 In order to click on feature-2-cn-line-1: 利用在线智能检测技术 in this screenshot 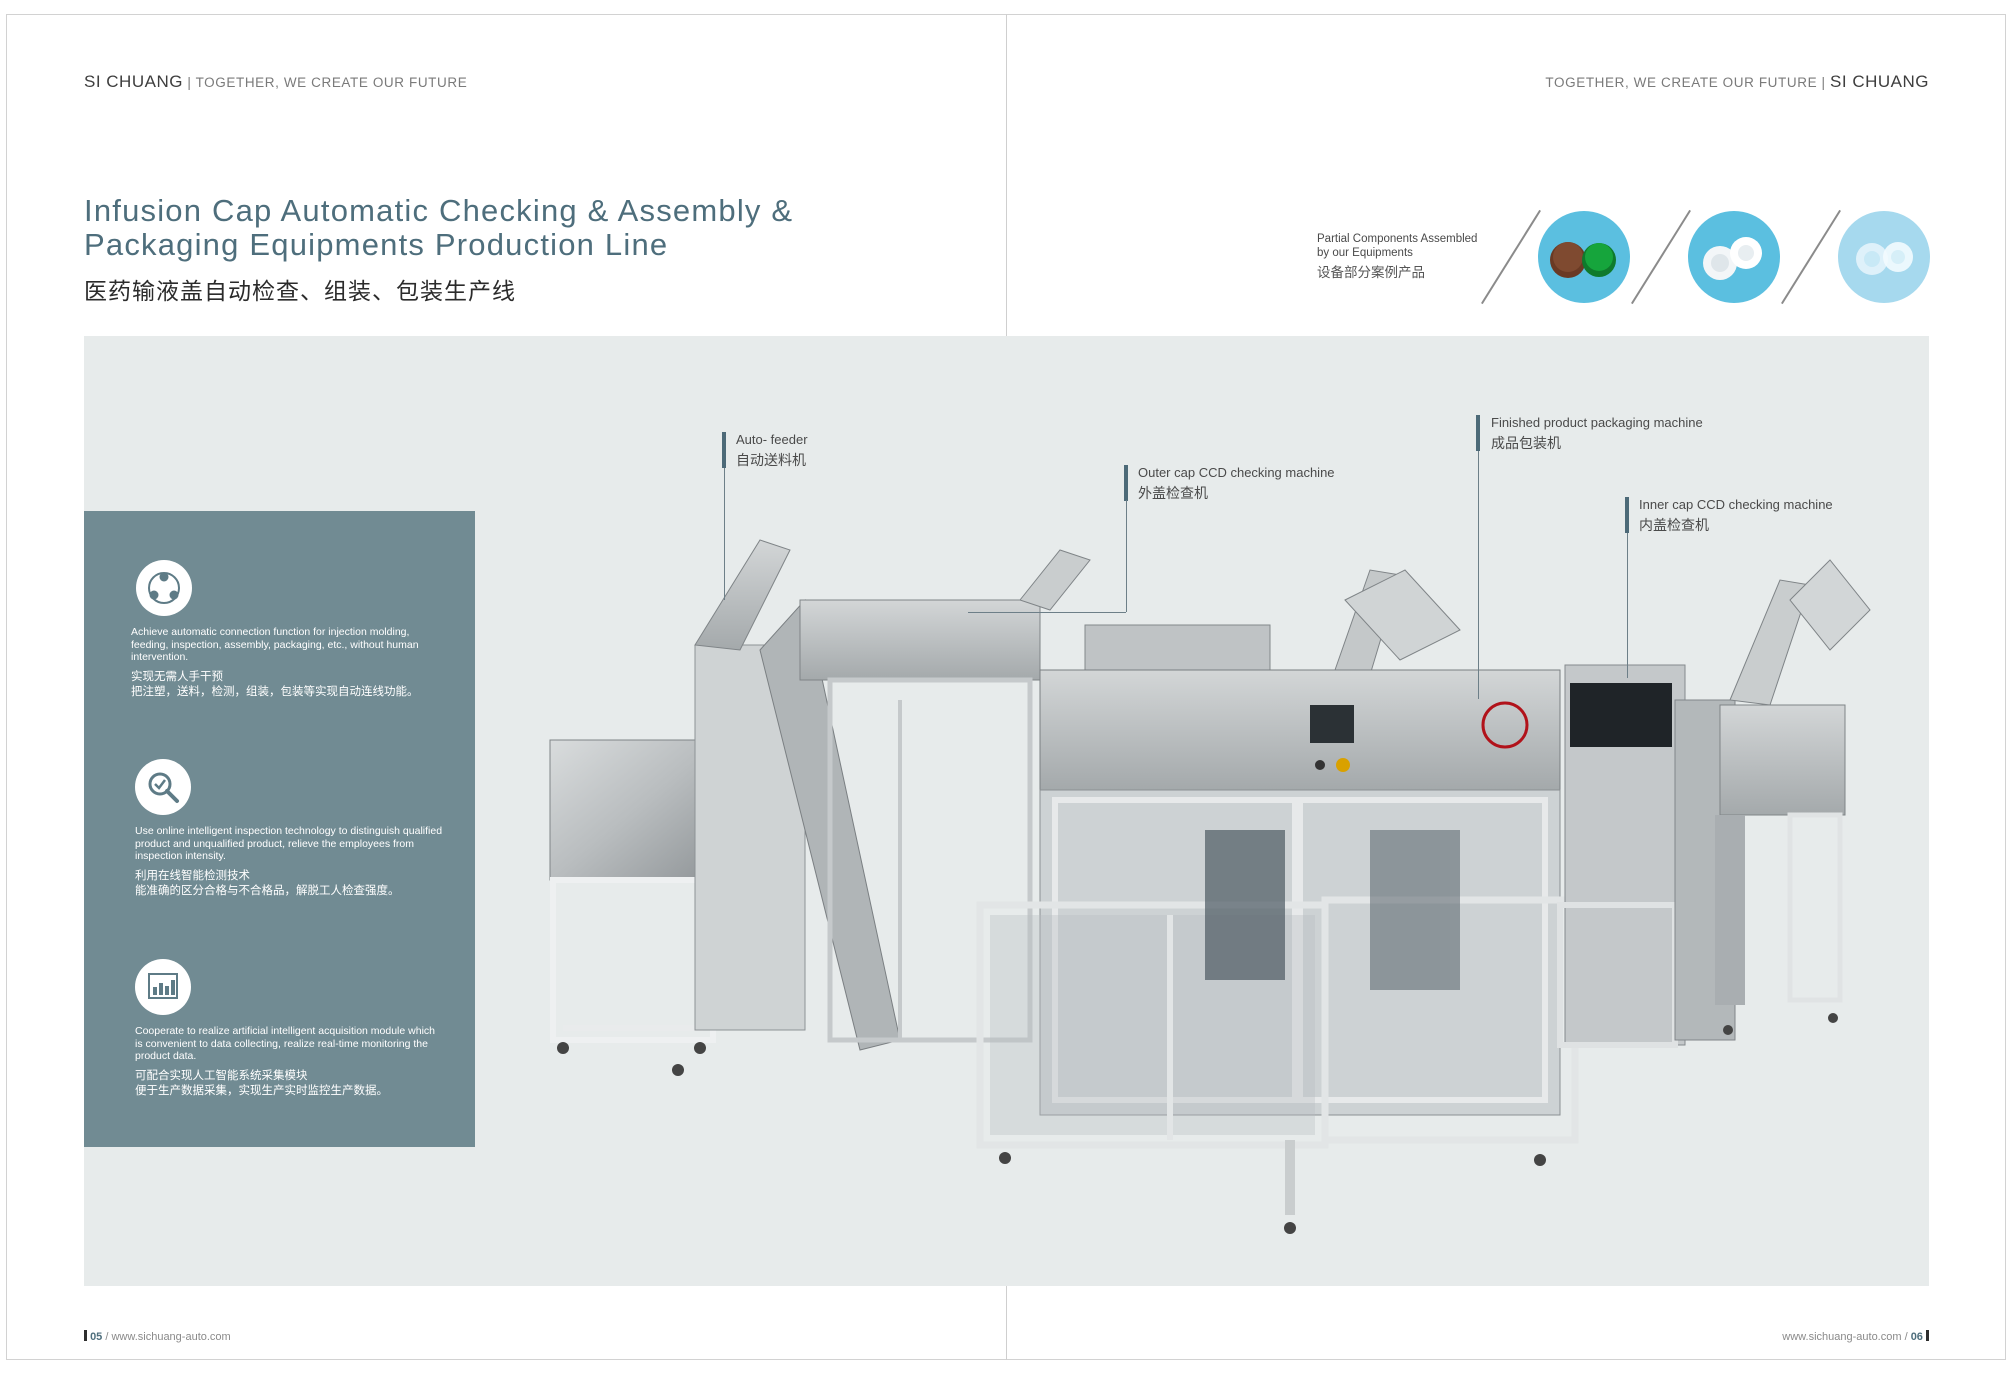, I will do `click(192, 876)`.